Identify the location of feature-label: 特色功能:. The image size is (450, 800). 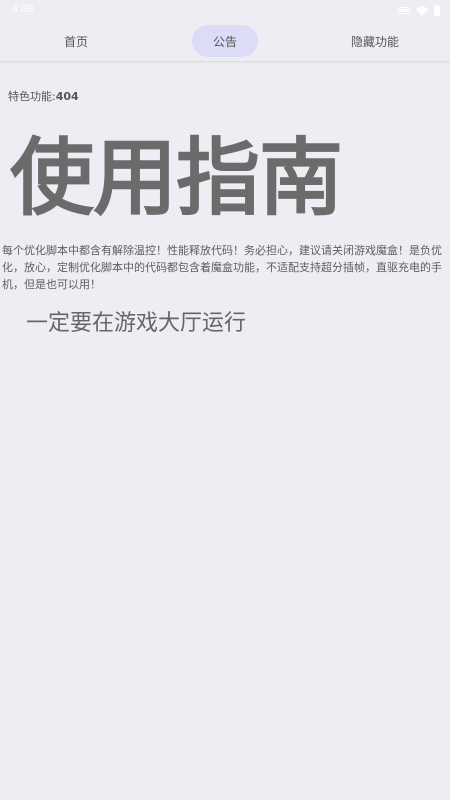
(32, 96).